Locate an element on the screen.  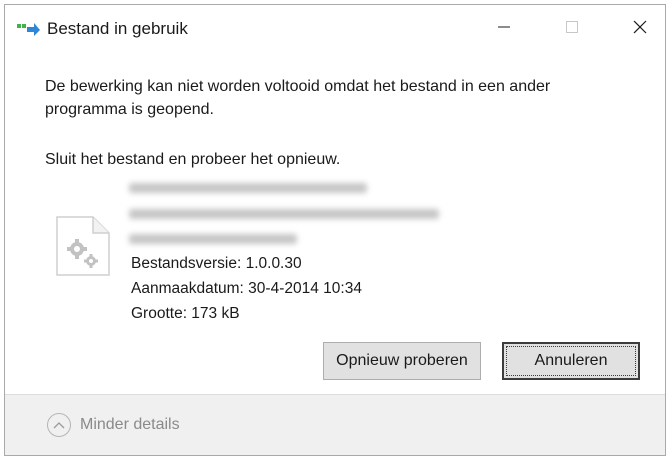
maximize-button is located at coordinates (572, 27).